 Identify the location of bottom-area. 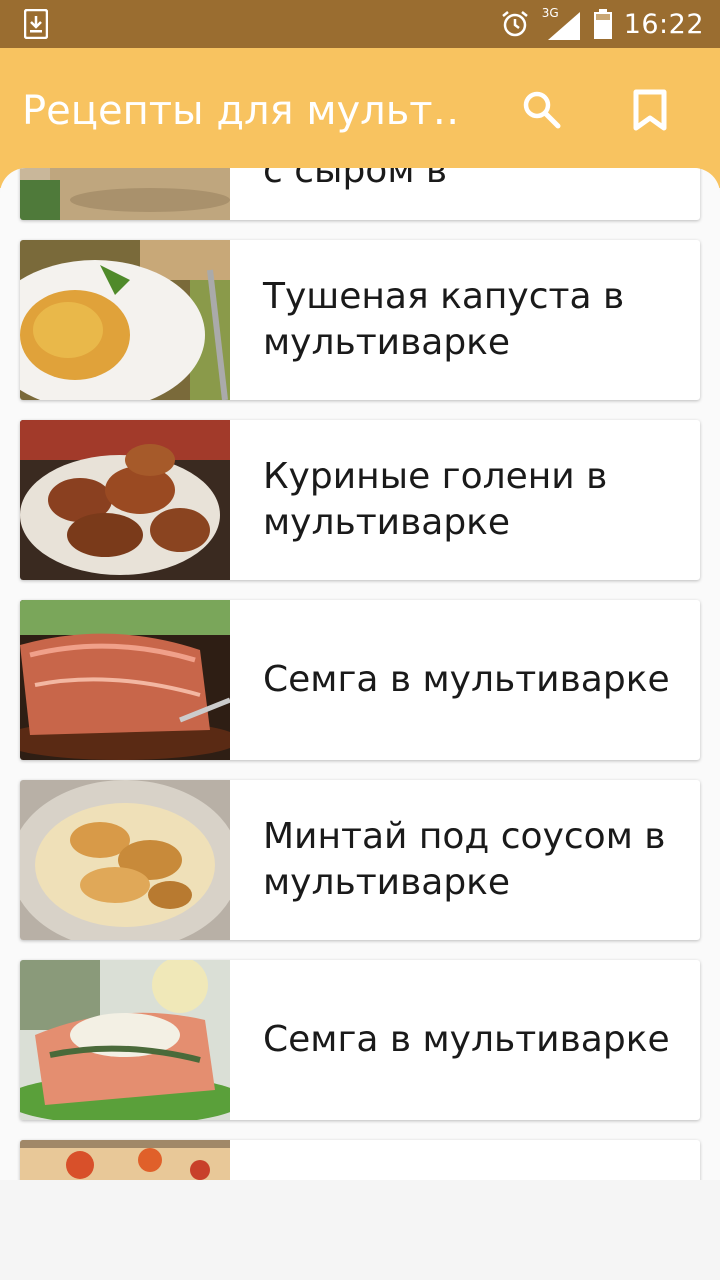
(360, 1230).